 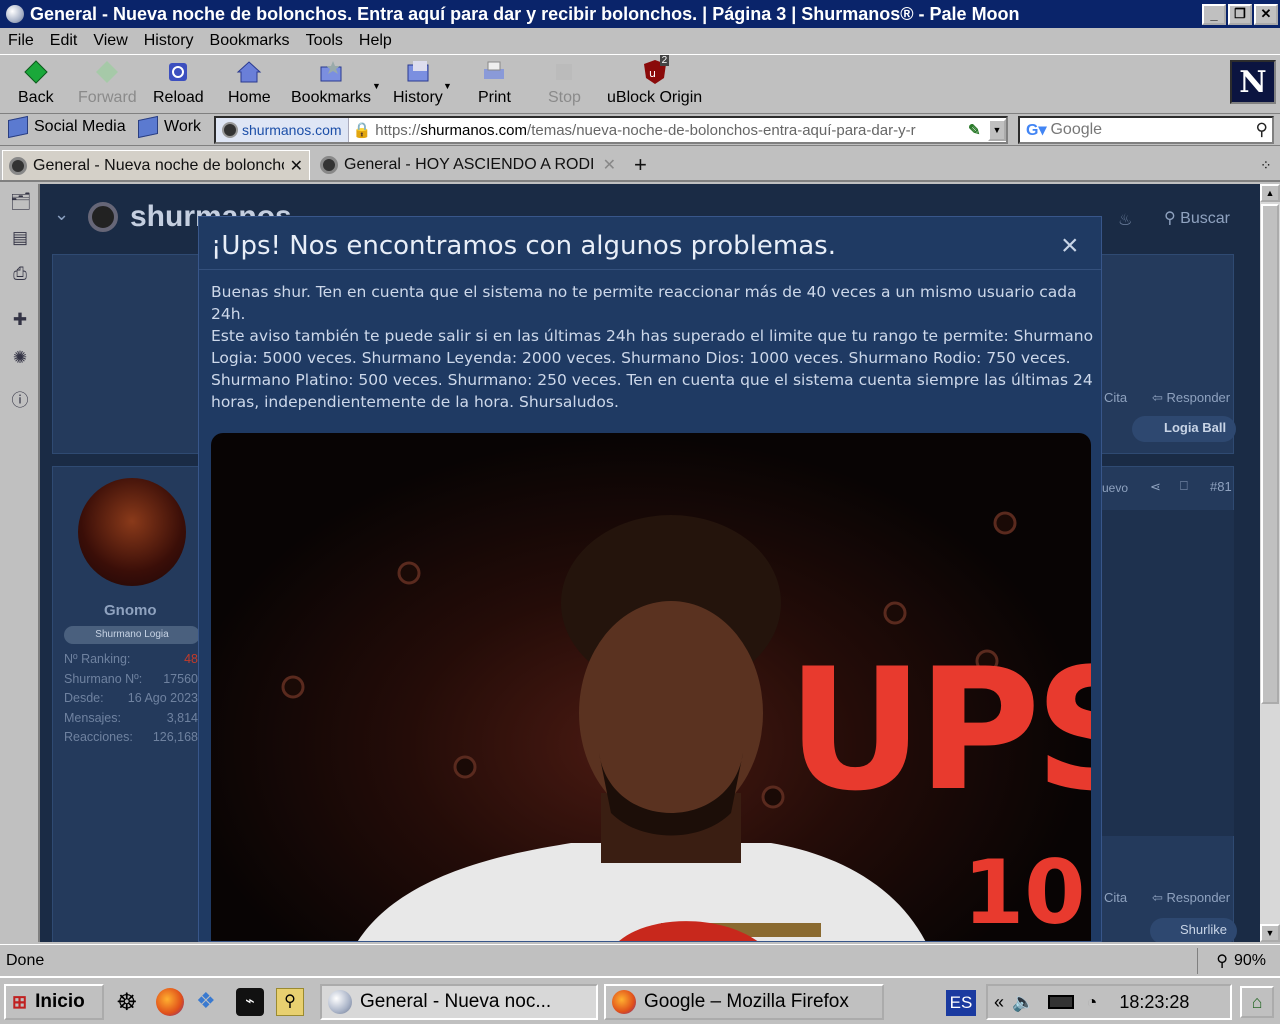 What do you see at coordinates (447, 86) in the screenshot?
I see `history-dropdown-arrow: ▼` at bounding box center [447, 86].